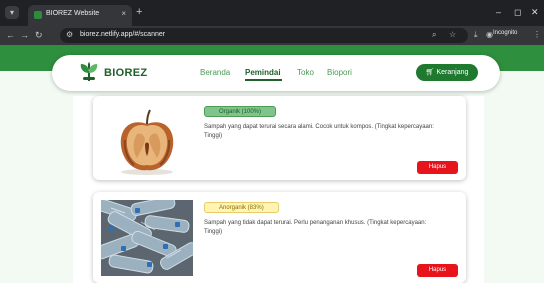  Describe the element at coordinates (263, 80) in the screenshot. I see `active-nav-underline` at that location.